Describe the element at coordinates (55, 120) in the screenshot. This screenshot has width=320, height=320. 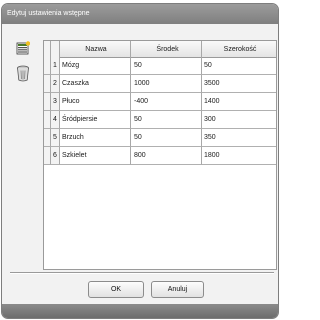
I see `row-number: 4` at that location.